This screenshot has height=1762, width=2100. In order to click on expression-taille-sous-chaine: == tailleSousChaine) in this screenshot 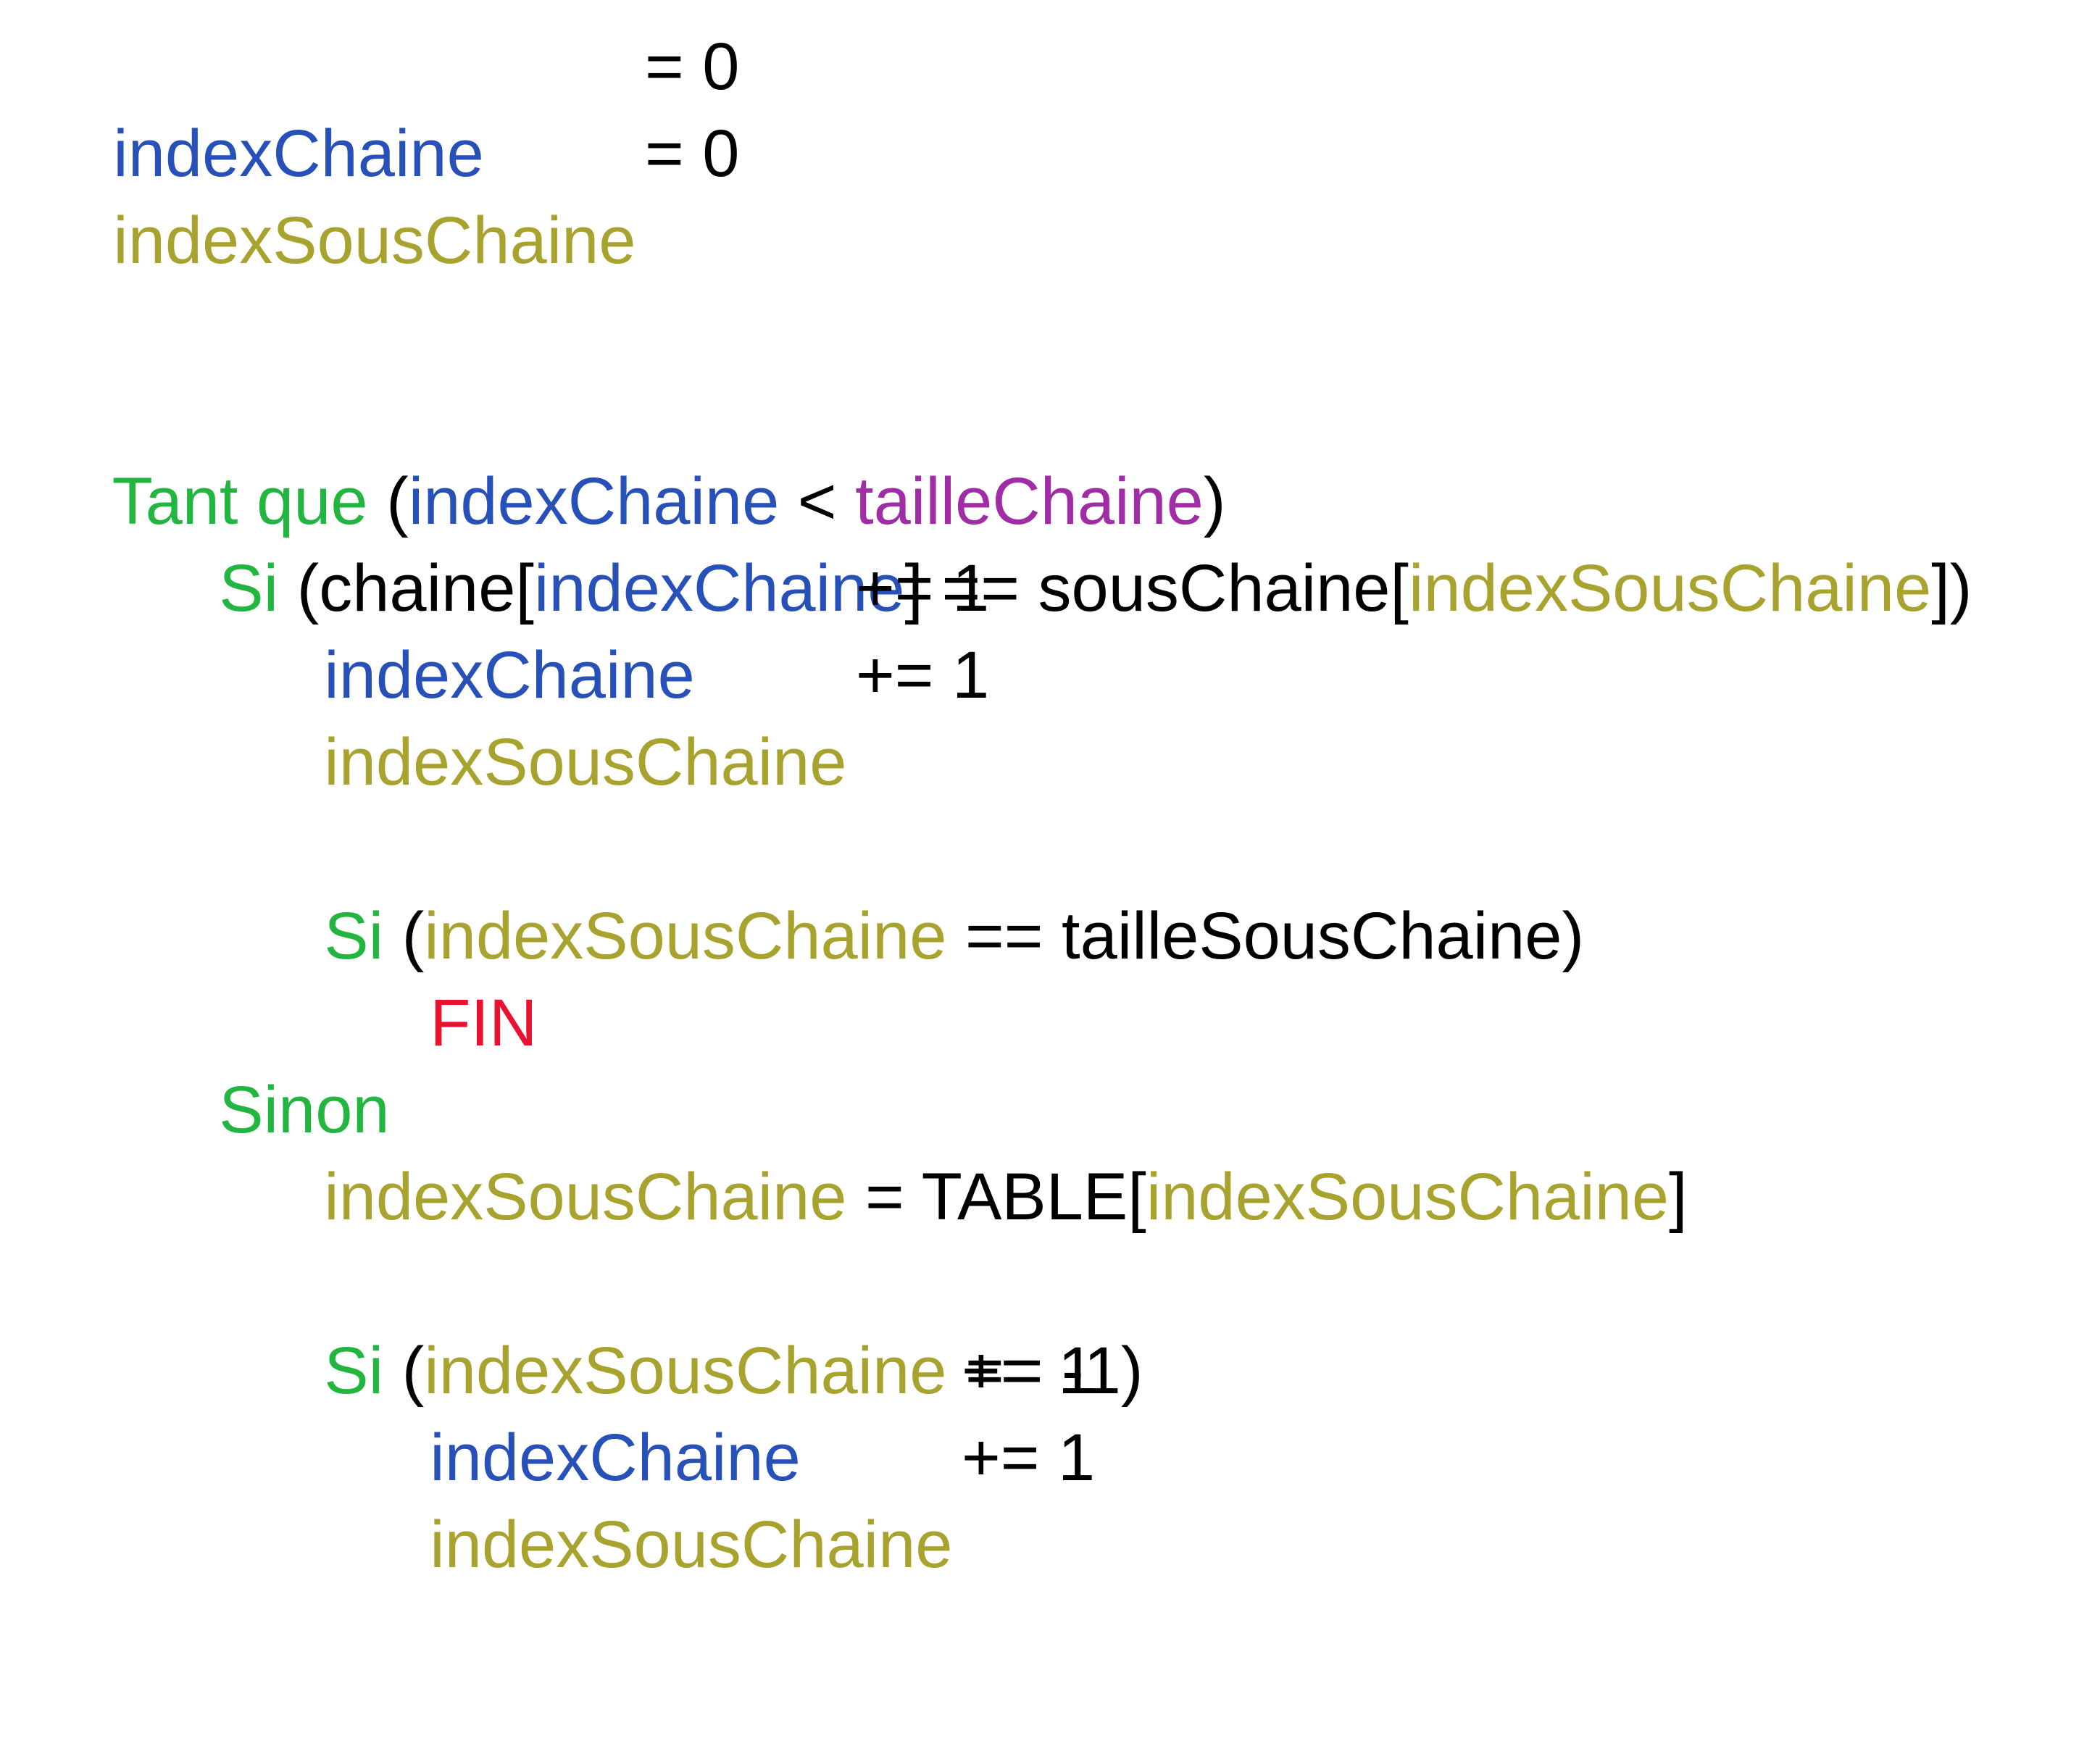, I will do `click(1265, 936)`.